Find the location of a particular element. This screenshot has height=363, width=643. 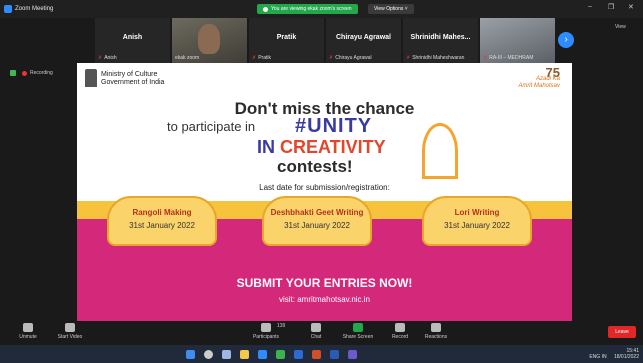

leave-button: Leave is located at coordinates (622, 332).